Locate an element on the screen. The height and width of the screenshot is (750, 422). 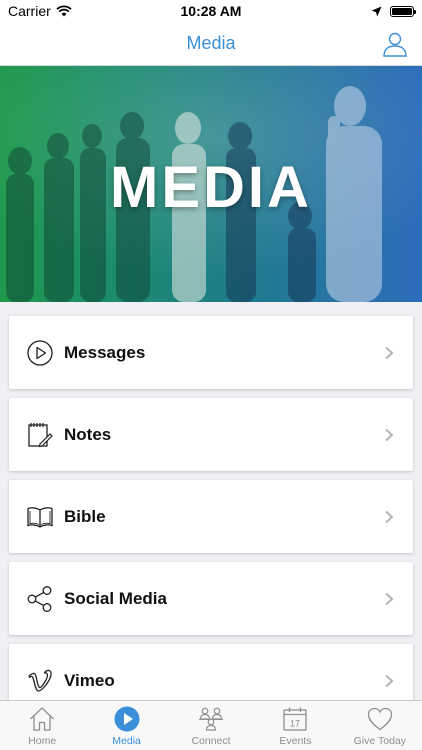
tab-connect: Connect is located at coordinates (211, 725).